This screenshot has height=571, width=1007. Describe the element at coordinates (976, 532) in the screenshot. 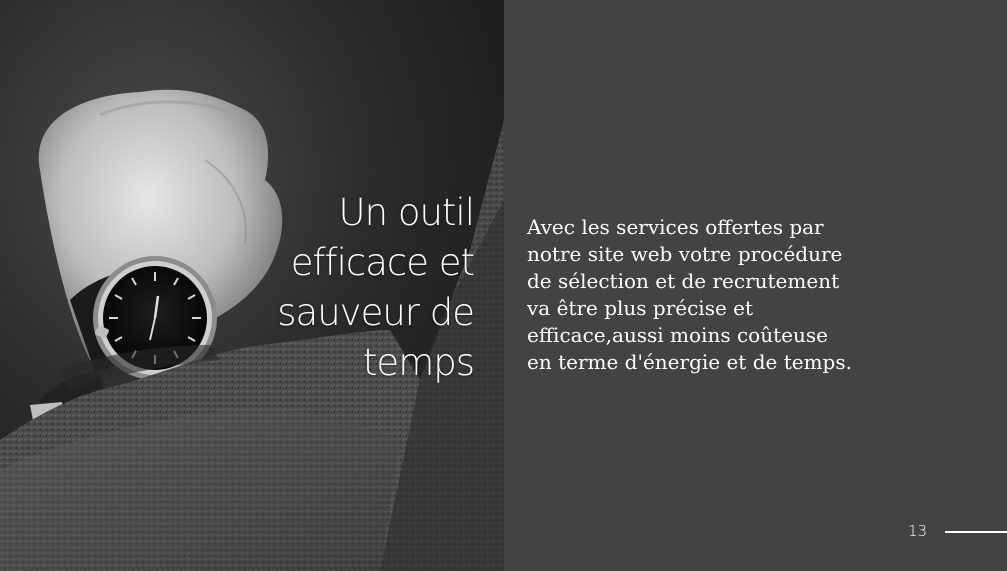

I see `page-number-line` at that location.